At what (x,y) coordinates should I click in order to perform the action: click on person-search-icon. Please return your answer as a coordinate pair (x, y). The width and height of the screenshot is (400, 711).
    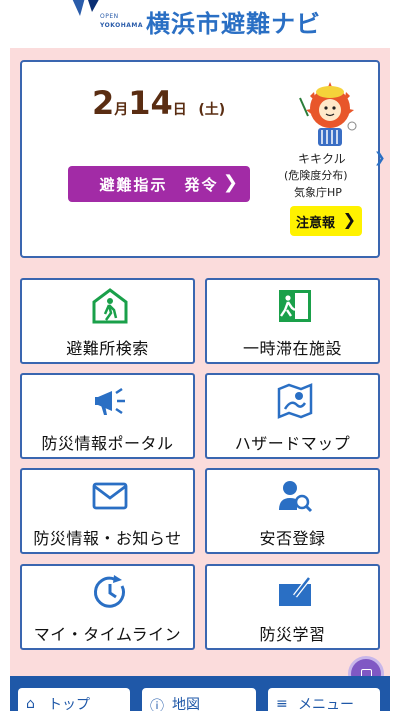
    Looking at the image, I should click on (296, 497).